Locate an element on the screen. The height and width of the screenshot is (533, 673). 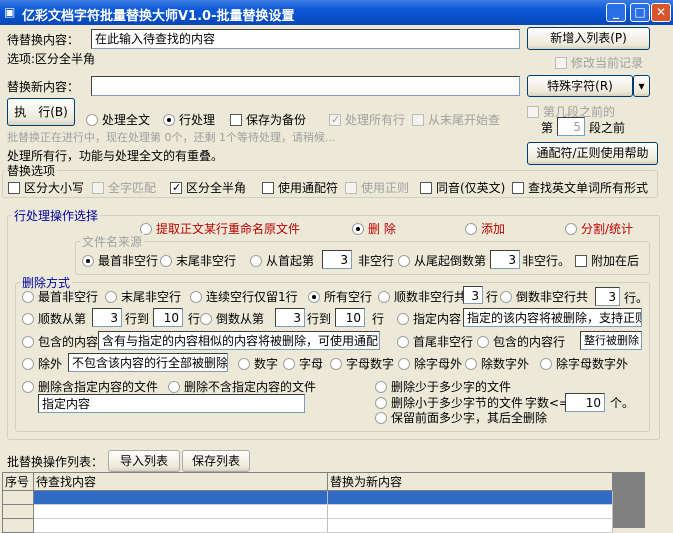
minimize-button: _ is located at coordinates (616, 12).